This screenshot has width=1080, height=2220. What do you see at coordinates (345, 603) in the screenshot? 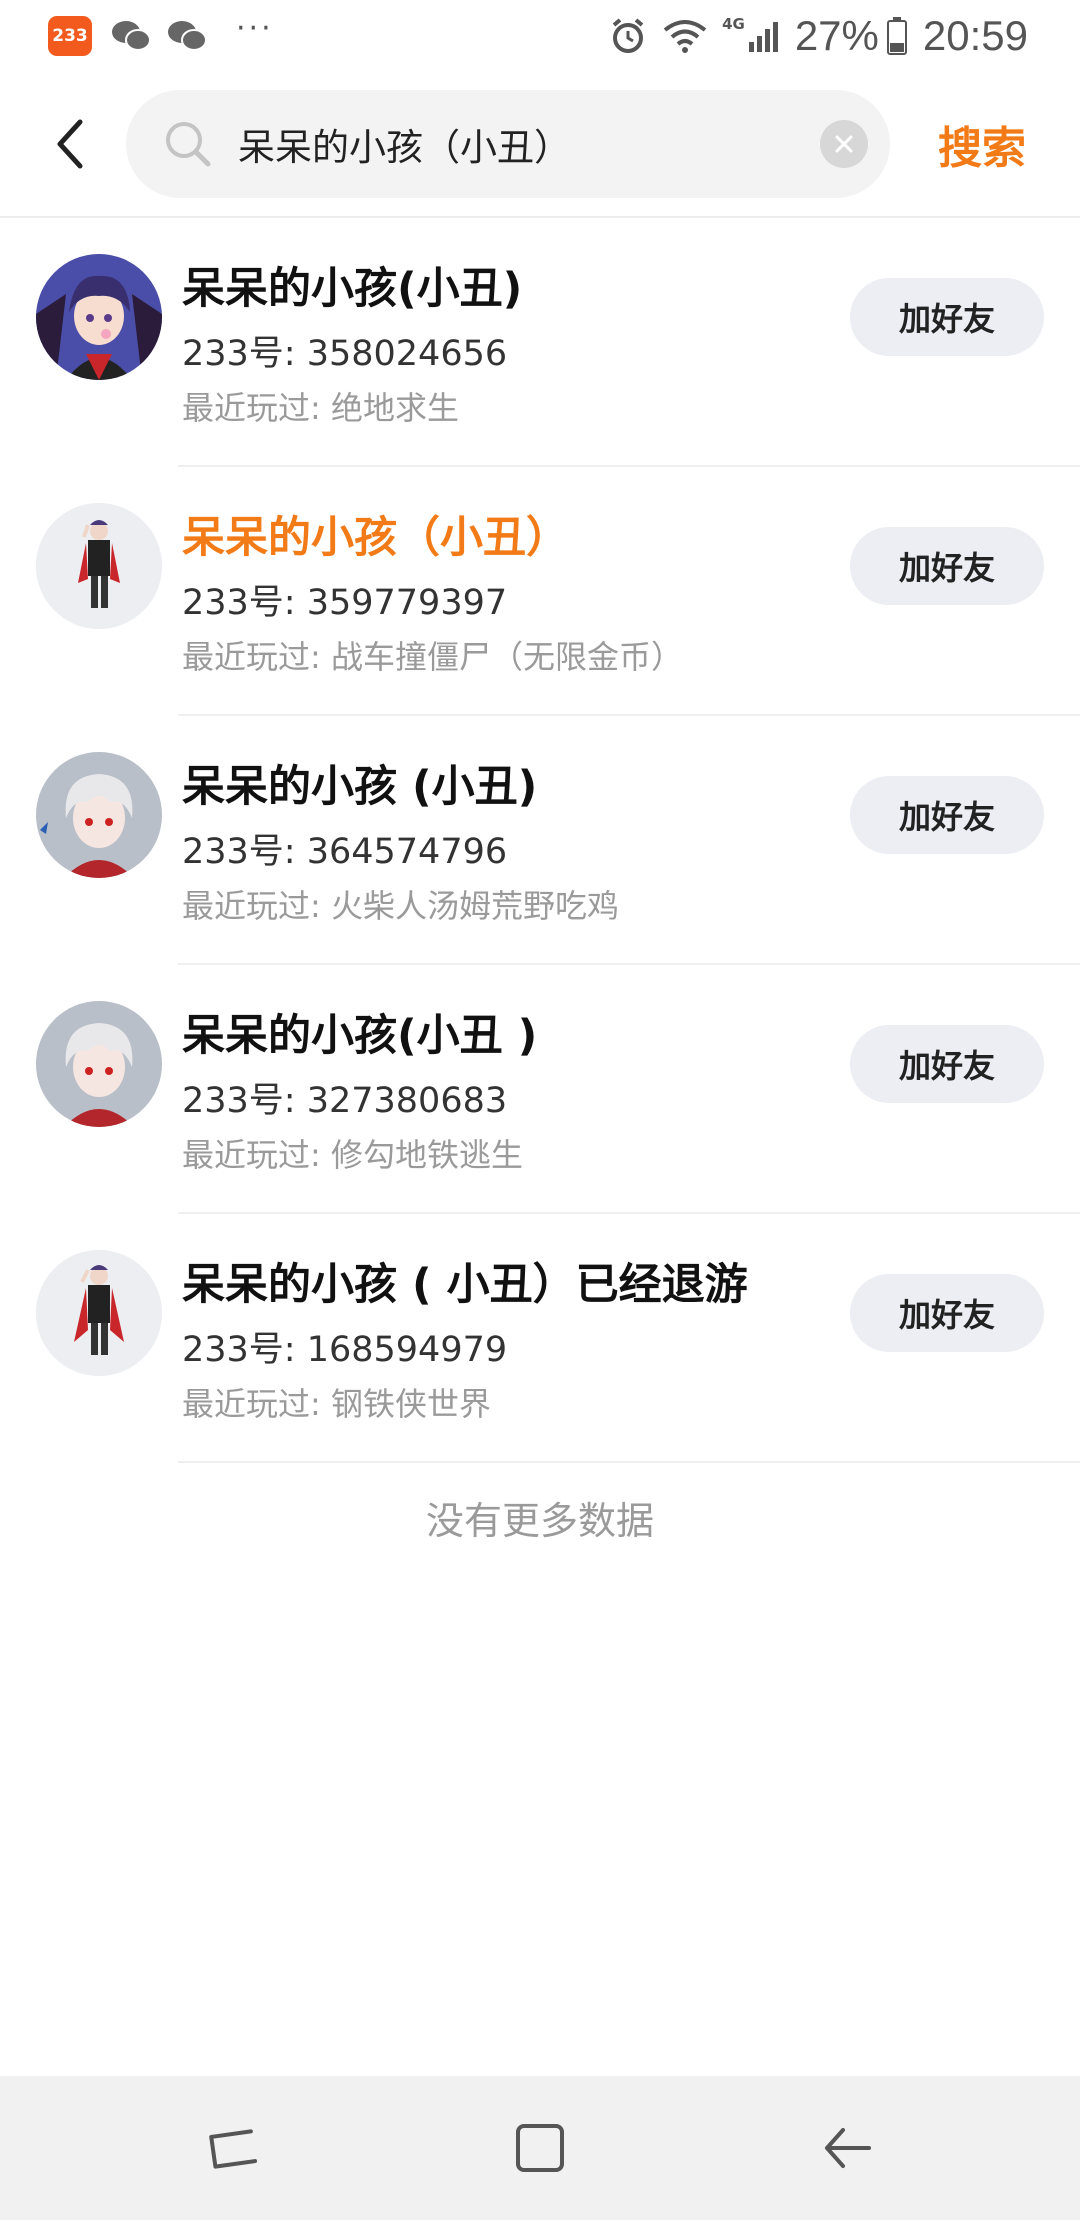
I see `user-id: 233号: 359779397` at bounding box center [345, 603].